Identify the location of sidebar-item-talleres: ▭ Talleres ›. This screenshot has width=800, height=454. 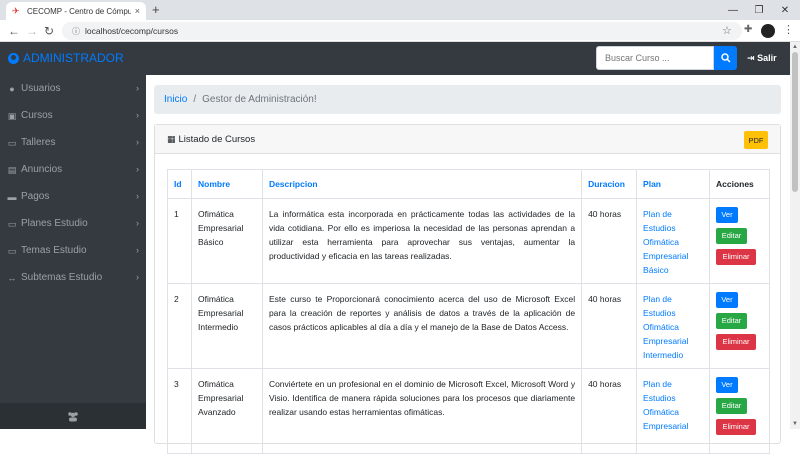
(73, 142).